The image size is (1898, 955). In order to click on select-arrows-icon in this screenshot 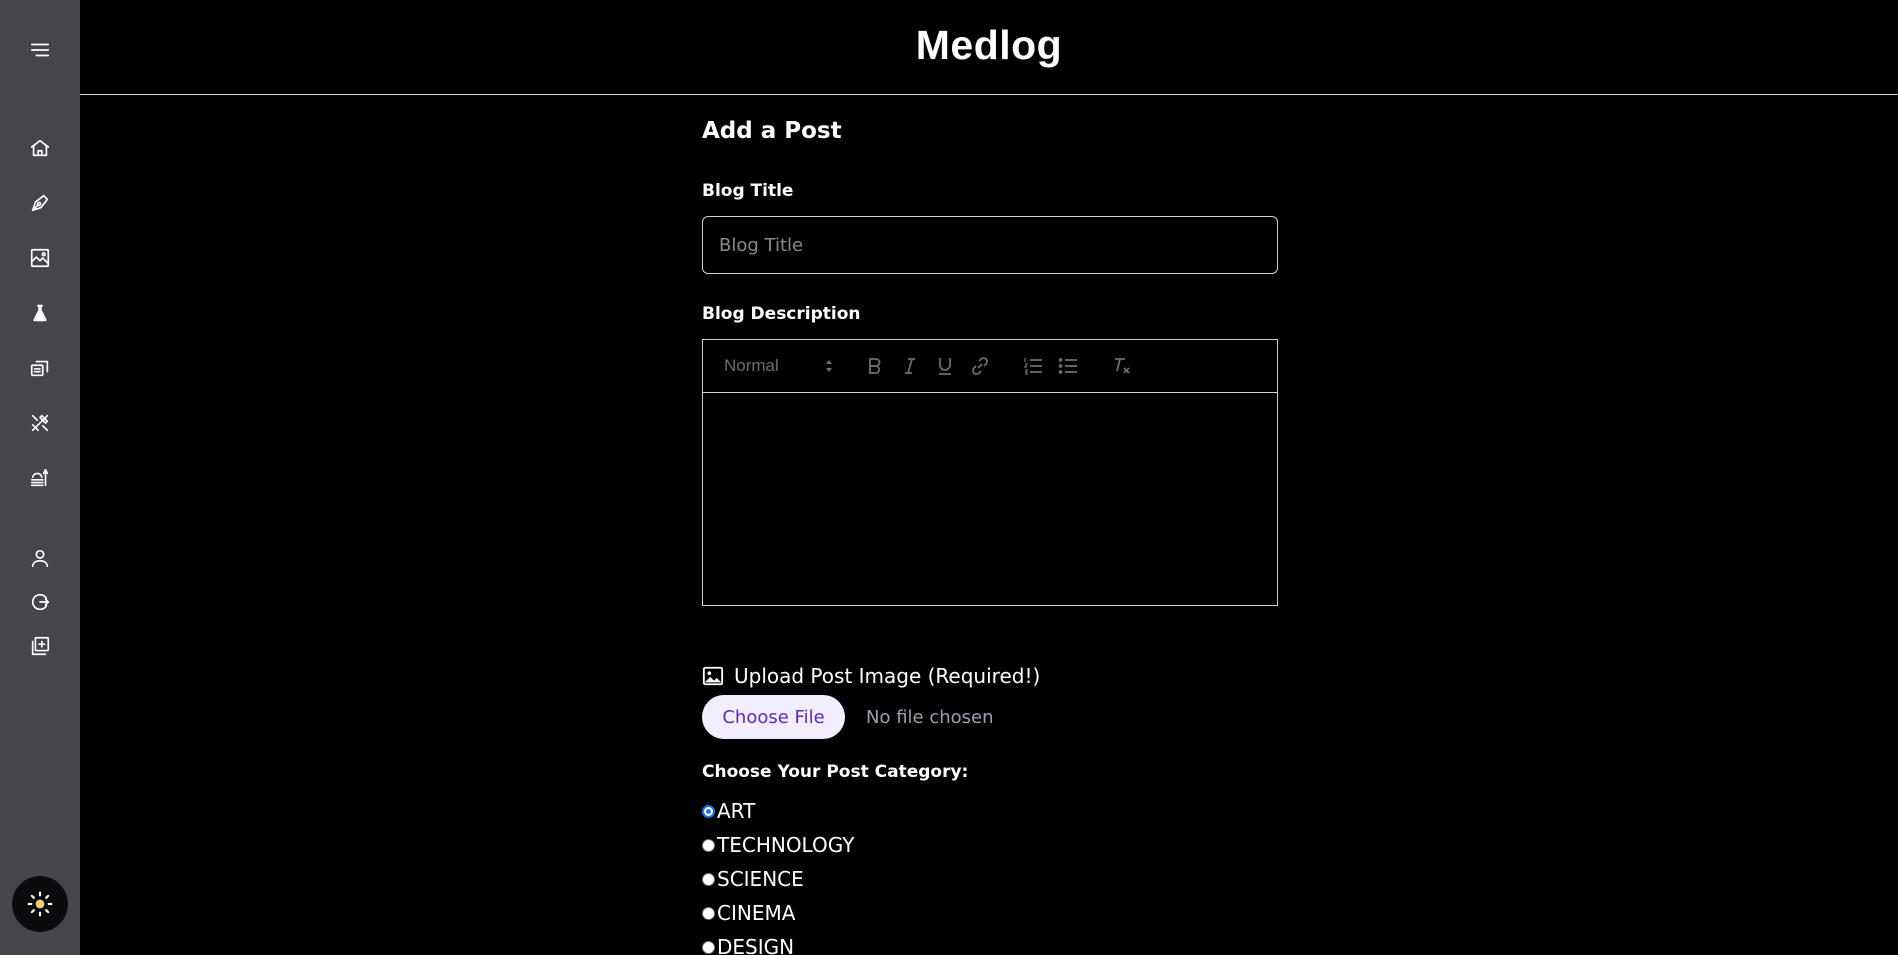, I will do `click(829, 366)`.